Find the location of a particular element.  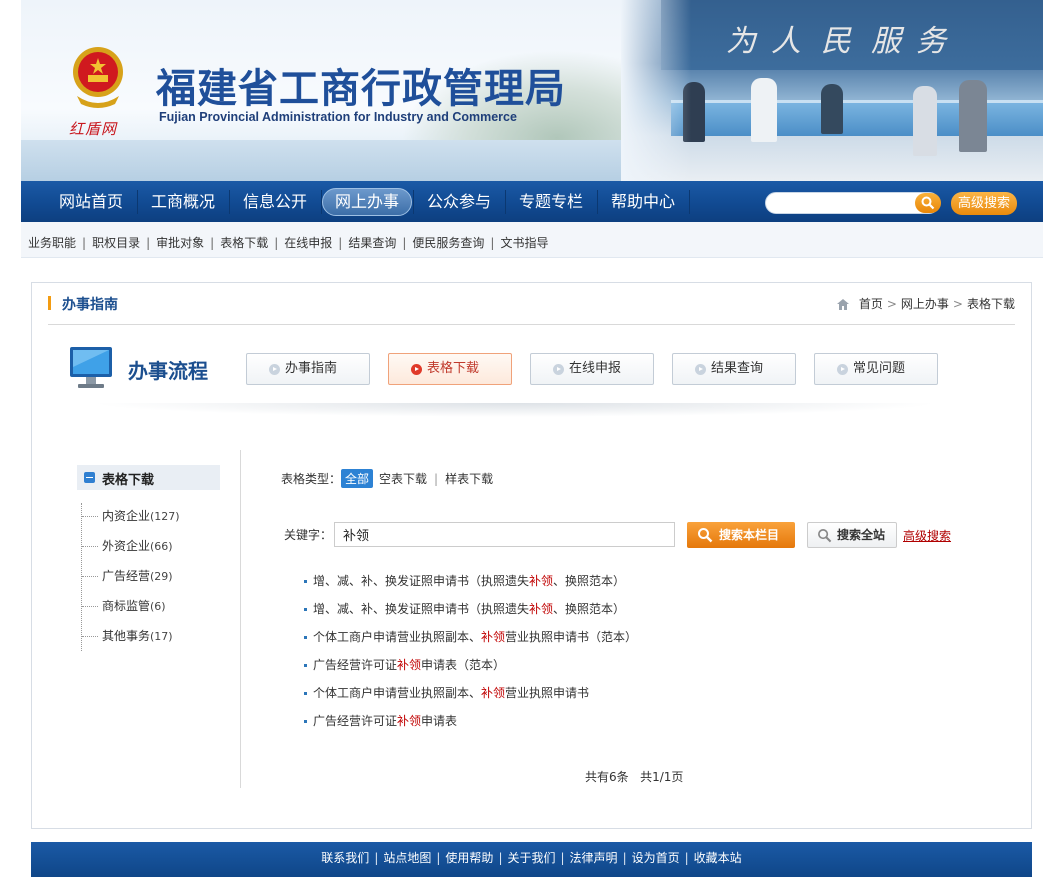

breadcrumb-online-services: 网上办事 is located at coordinates (925, 304).